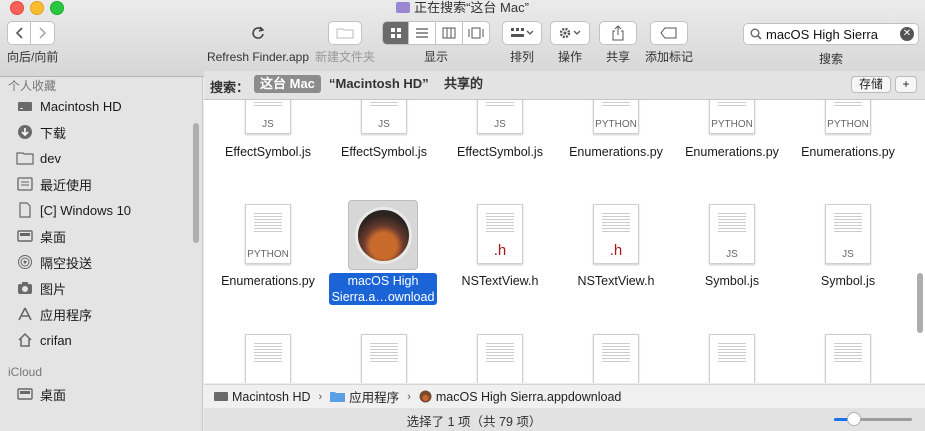 The image size is (925, 431). Describe the element at coordinates (474, 422) in the screenshot. I see `selection-status: 选择了 1 项（共 79 项）` at that location.